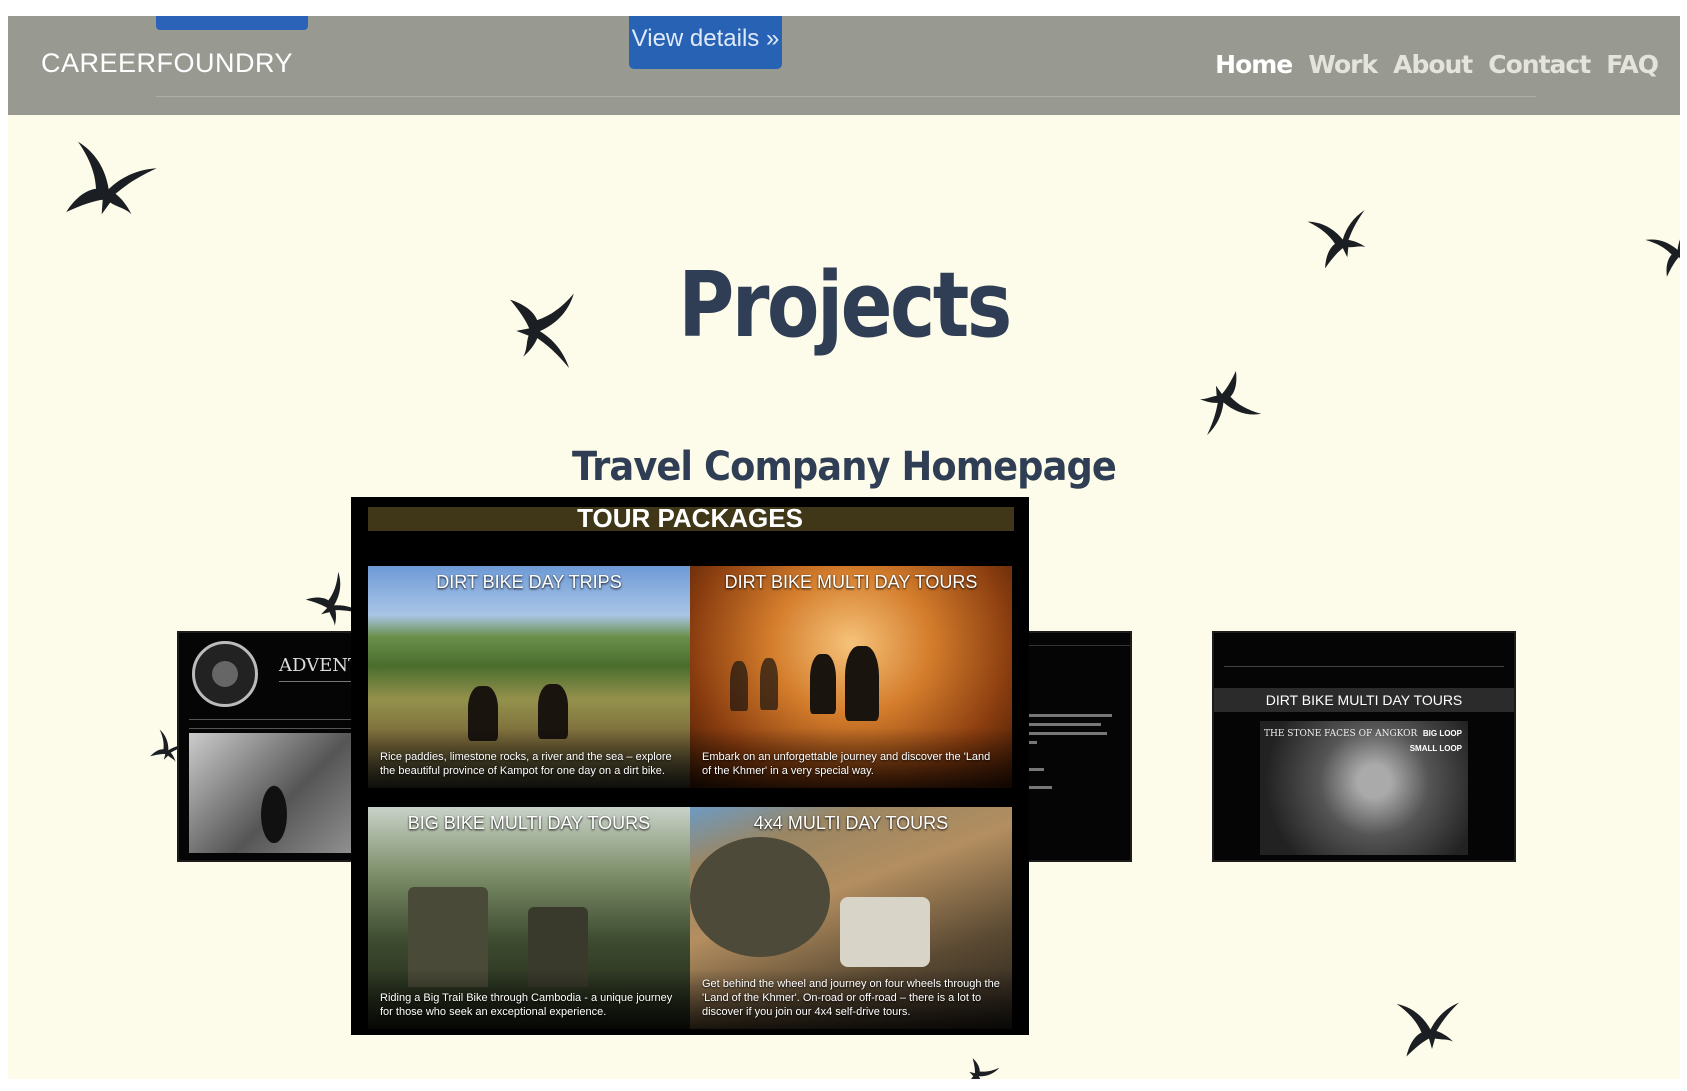  Describe the element at coordinates (1442, 733) in the screenshot. I see `big-loop-link: BIG LOOP` at that location.